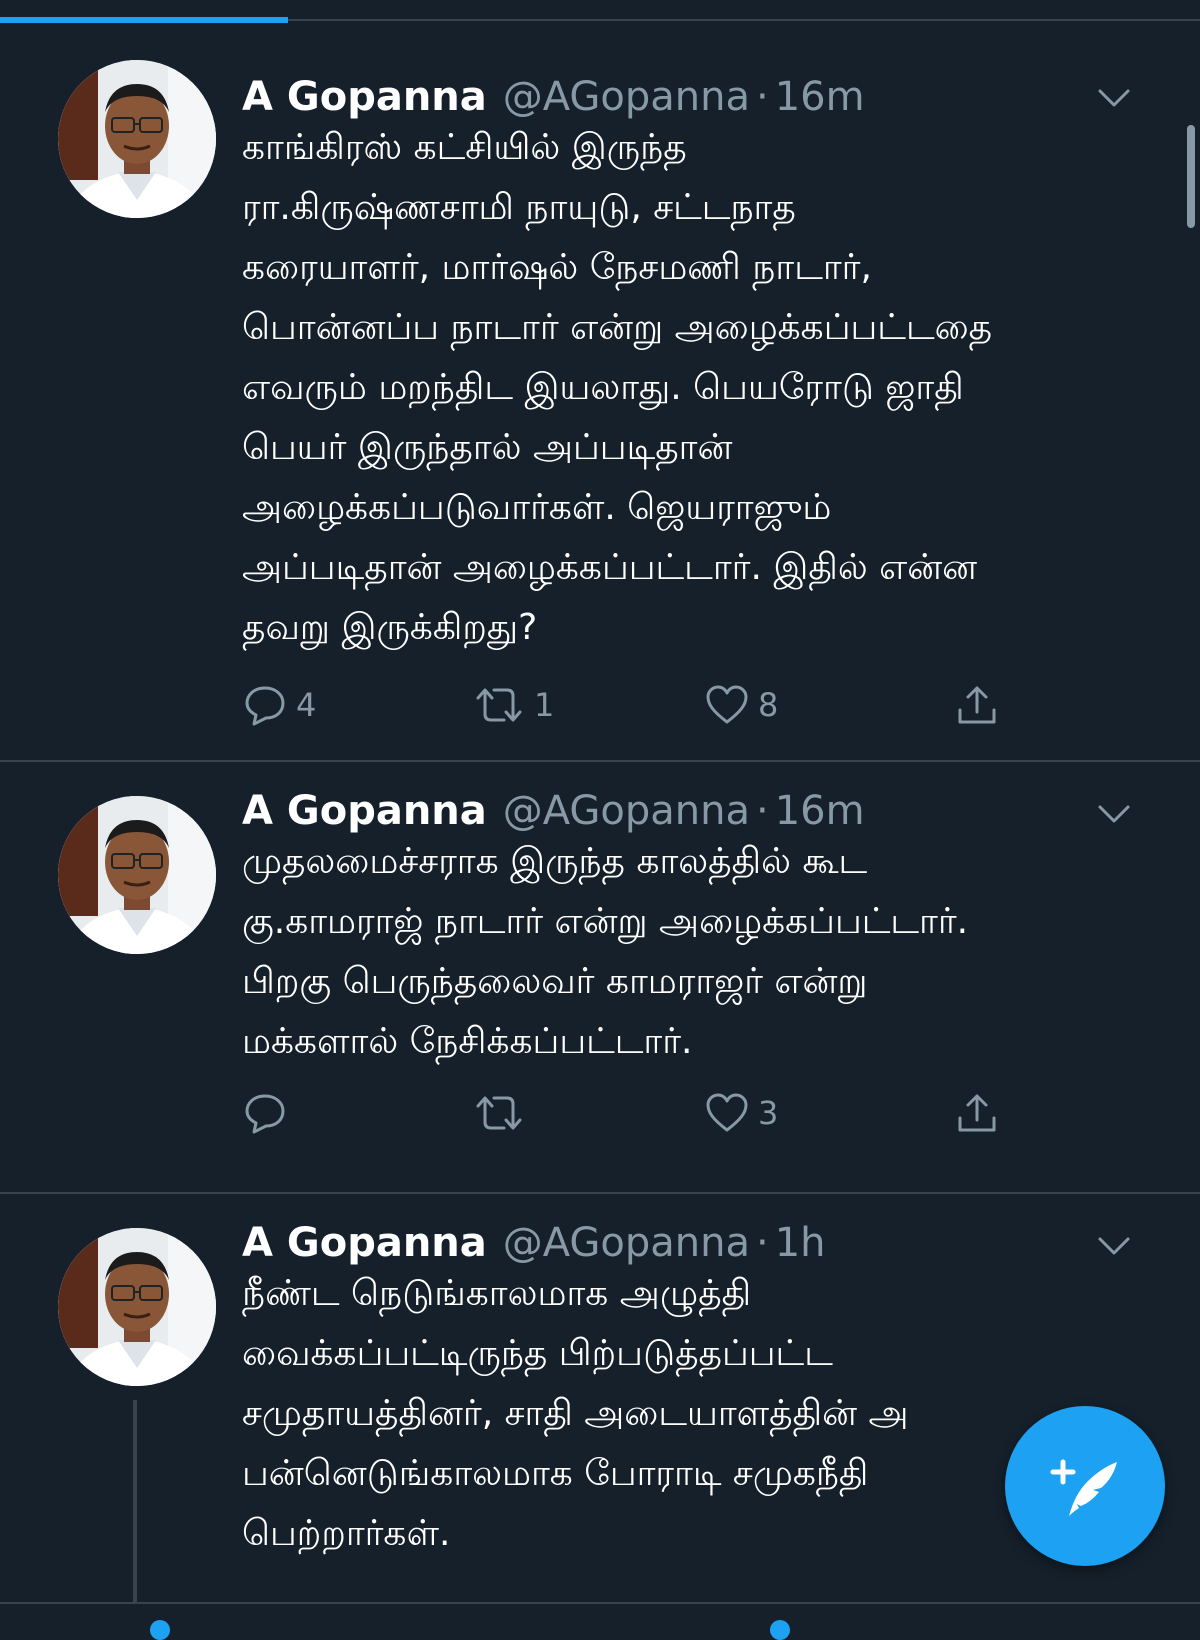 This screenshot has width=1200, height=1640. I want to click on reply-button: 4, so click(279, 705).